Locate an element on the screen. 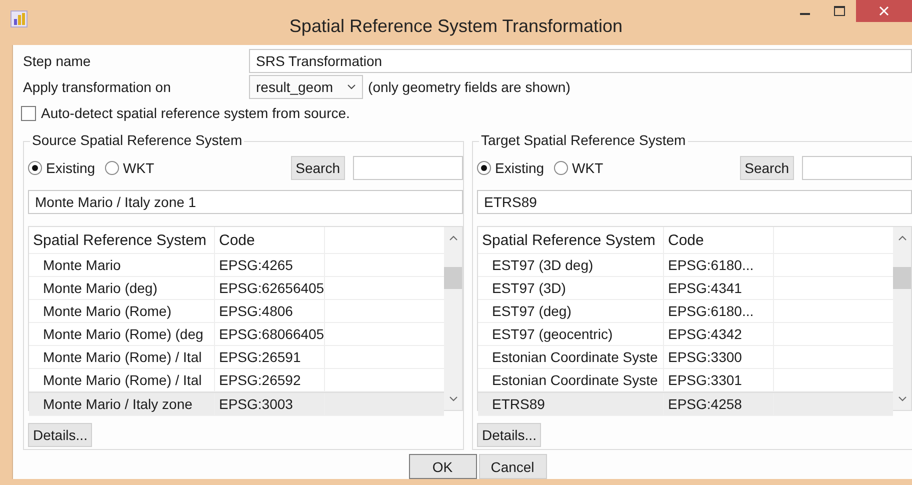 This screenshot has height=485, width=912. chevron-down-icon is located at coordinates (351, 87).